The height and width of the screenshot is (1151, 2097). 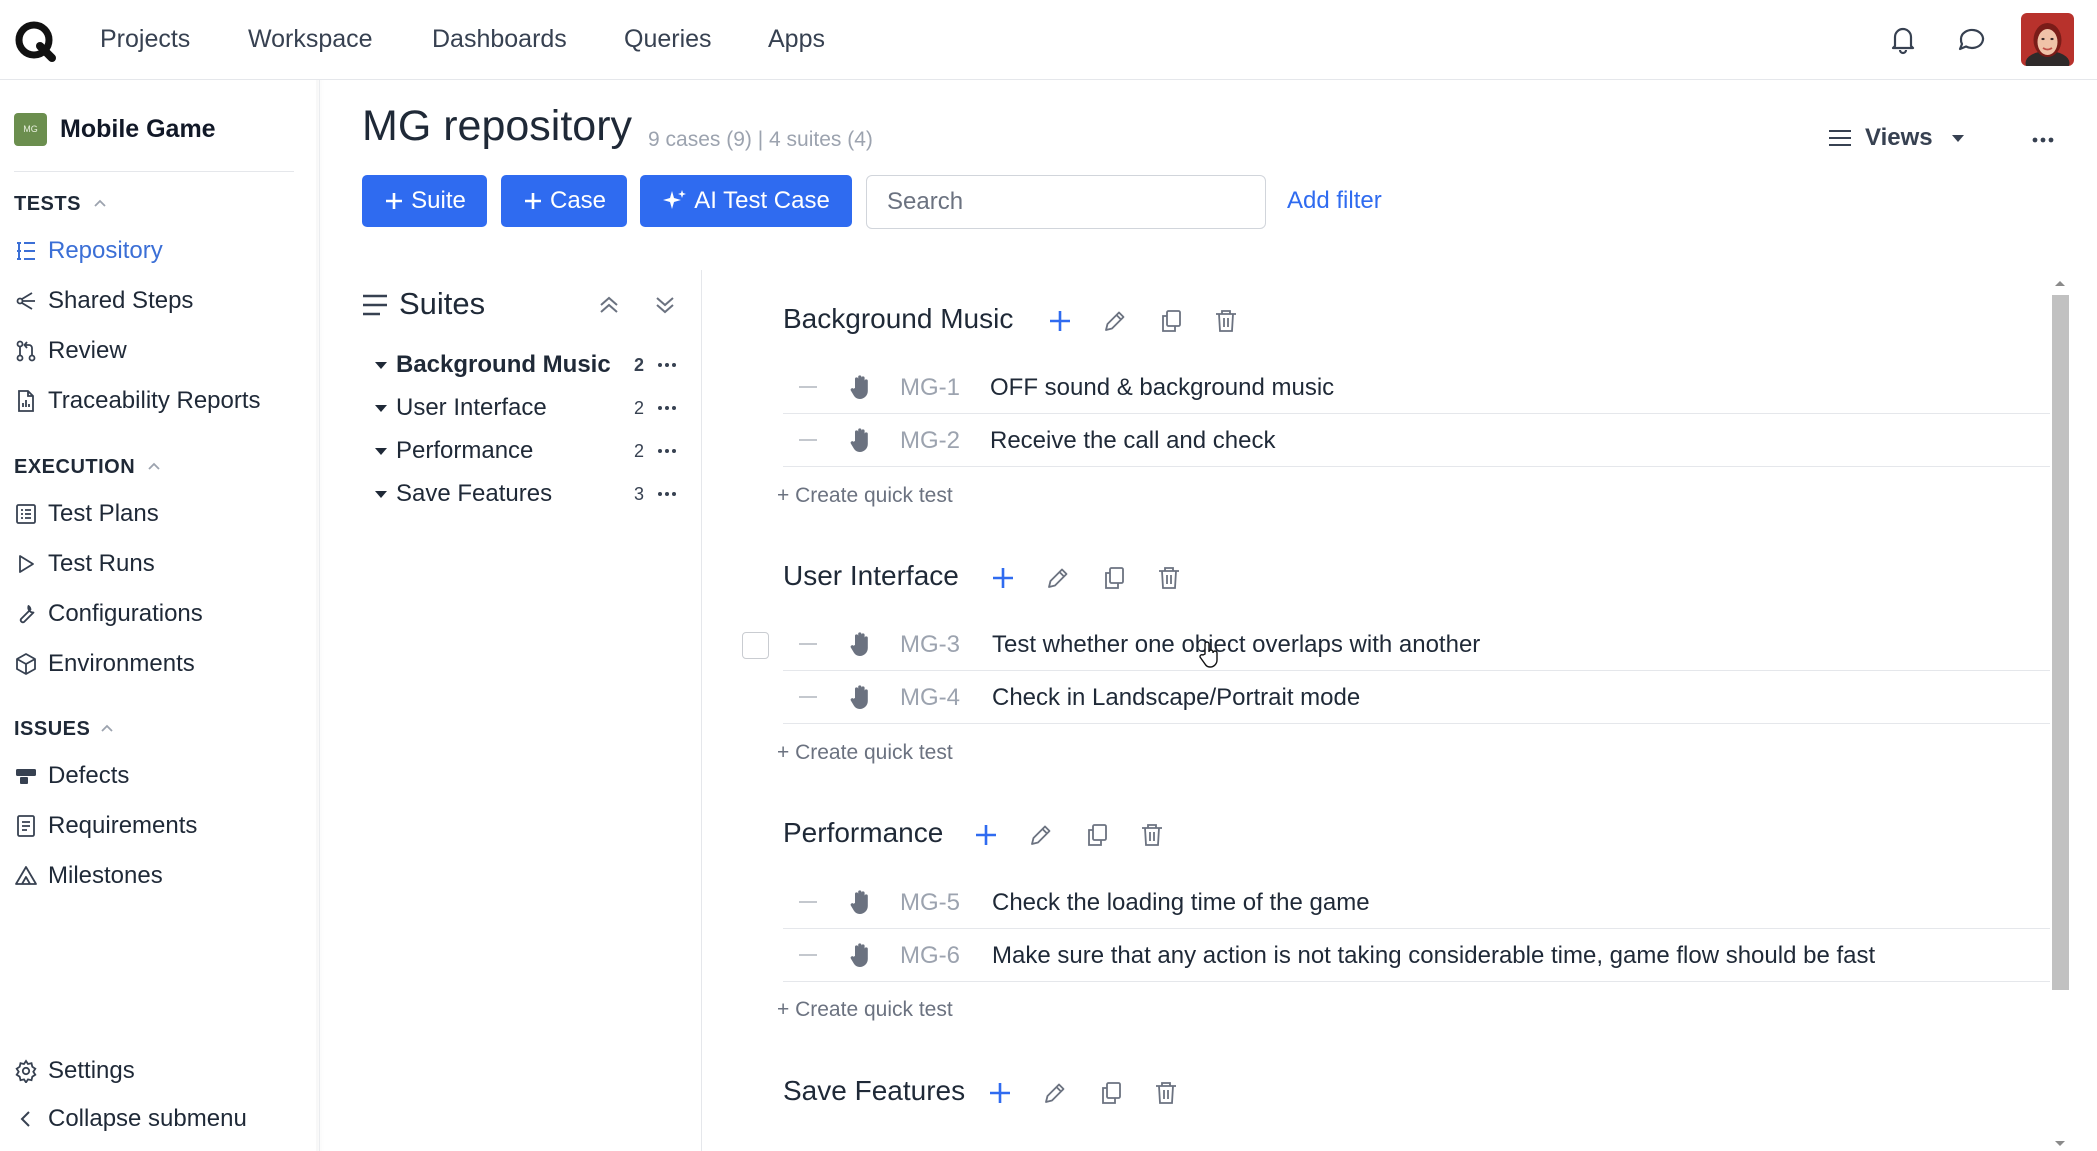 What do you see at coordinates (130, 1119) in the screenshot?
I see `collapse-submenu-button: Collapse submenu` at bounding box center [130, 1119].